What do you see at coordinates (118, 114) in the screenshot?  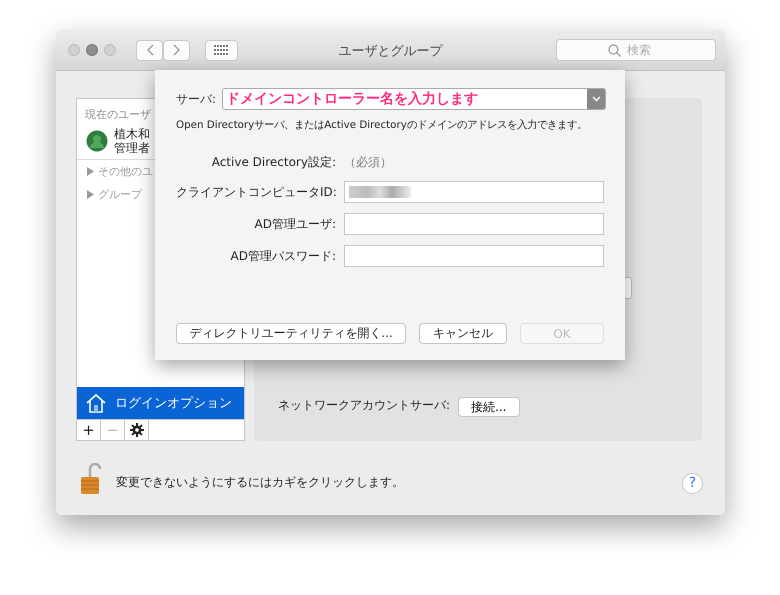 I see `section-header: 現在のユーザ` at bounding box center [118, 114].